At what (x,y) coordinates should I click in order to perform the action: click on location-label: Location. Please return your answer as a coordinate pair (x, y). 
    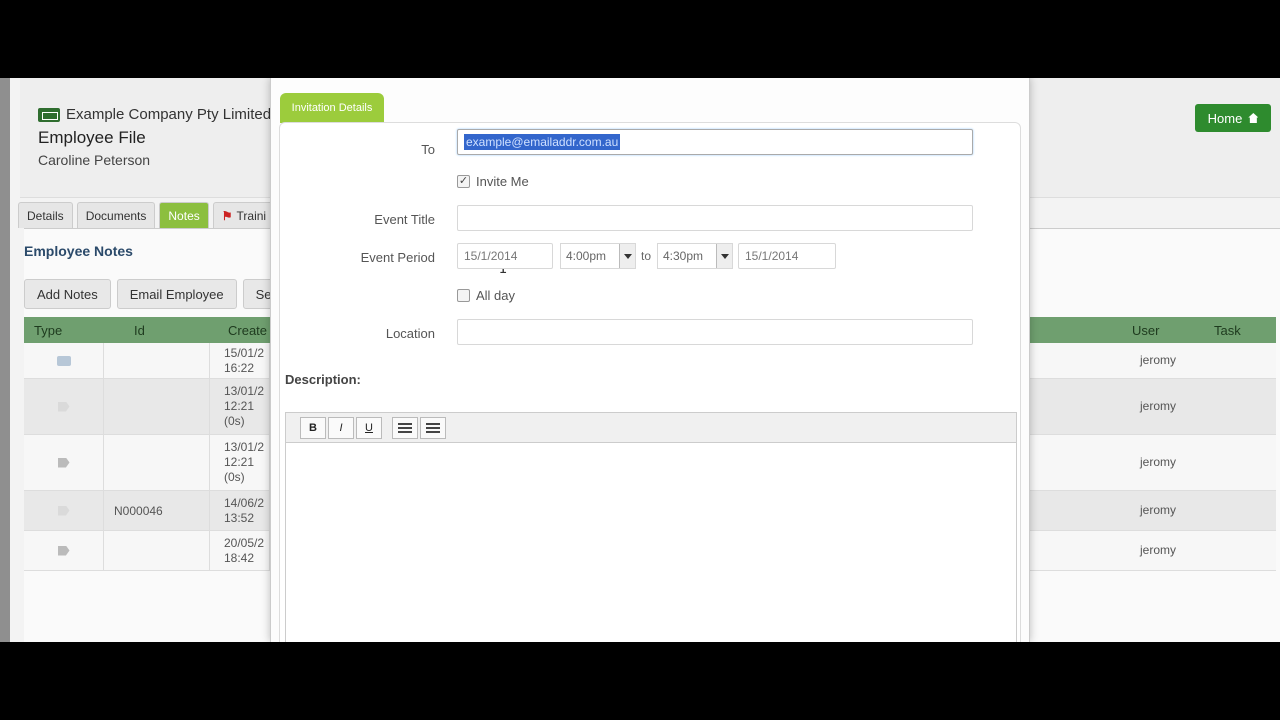
    Looking at the image, I should click on (410, 333).